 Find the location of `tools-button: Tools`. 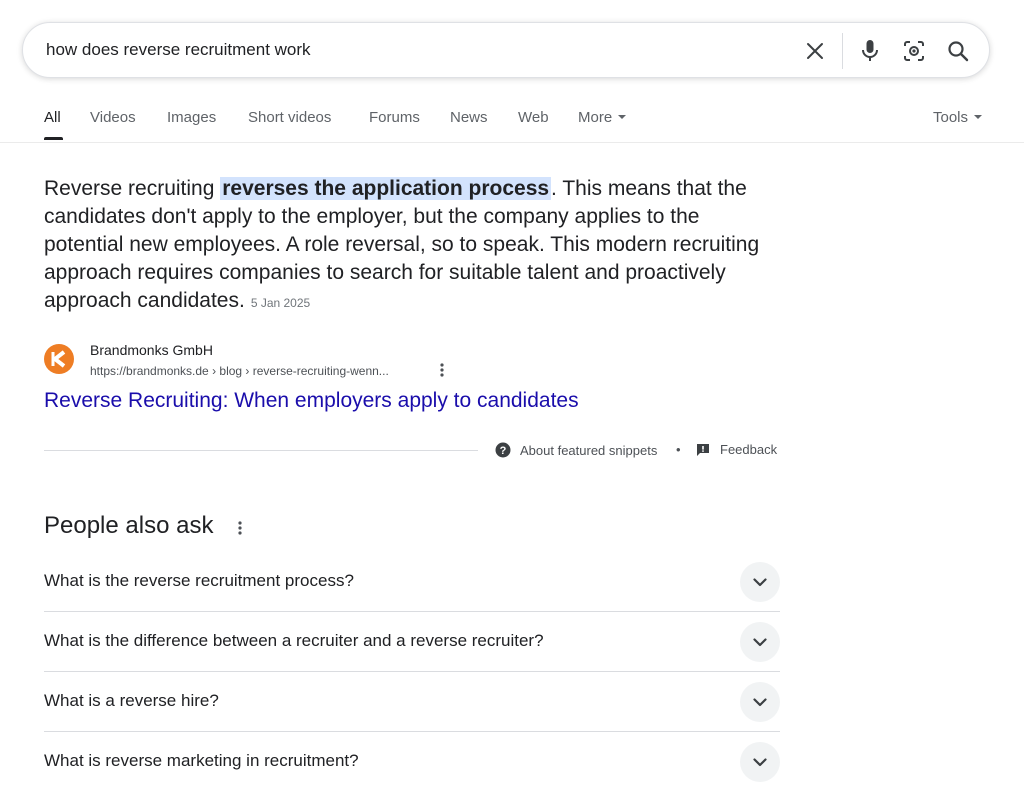

tools-button: Tools is located at coordinates (958, 117).